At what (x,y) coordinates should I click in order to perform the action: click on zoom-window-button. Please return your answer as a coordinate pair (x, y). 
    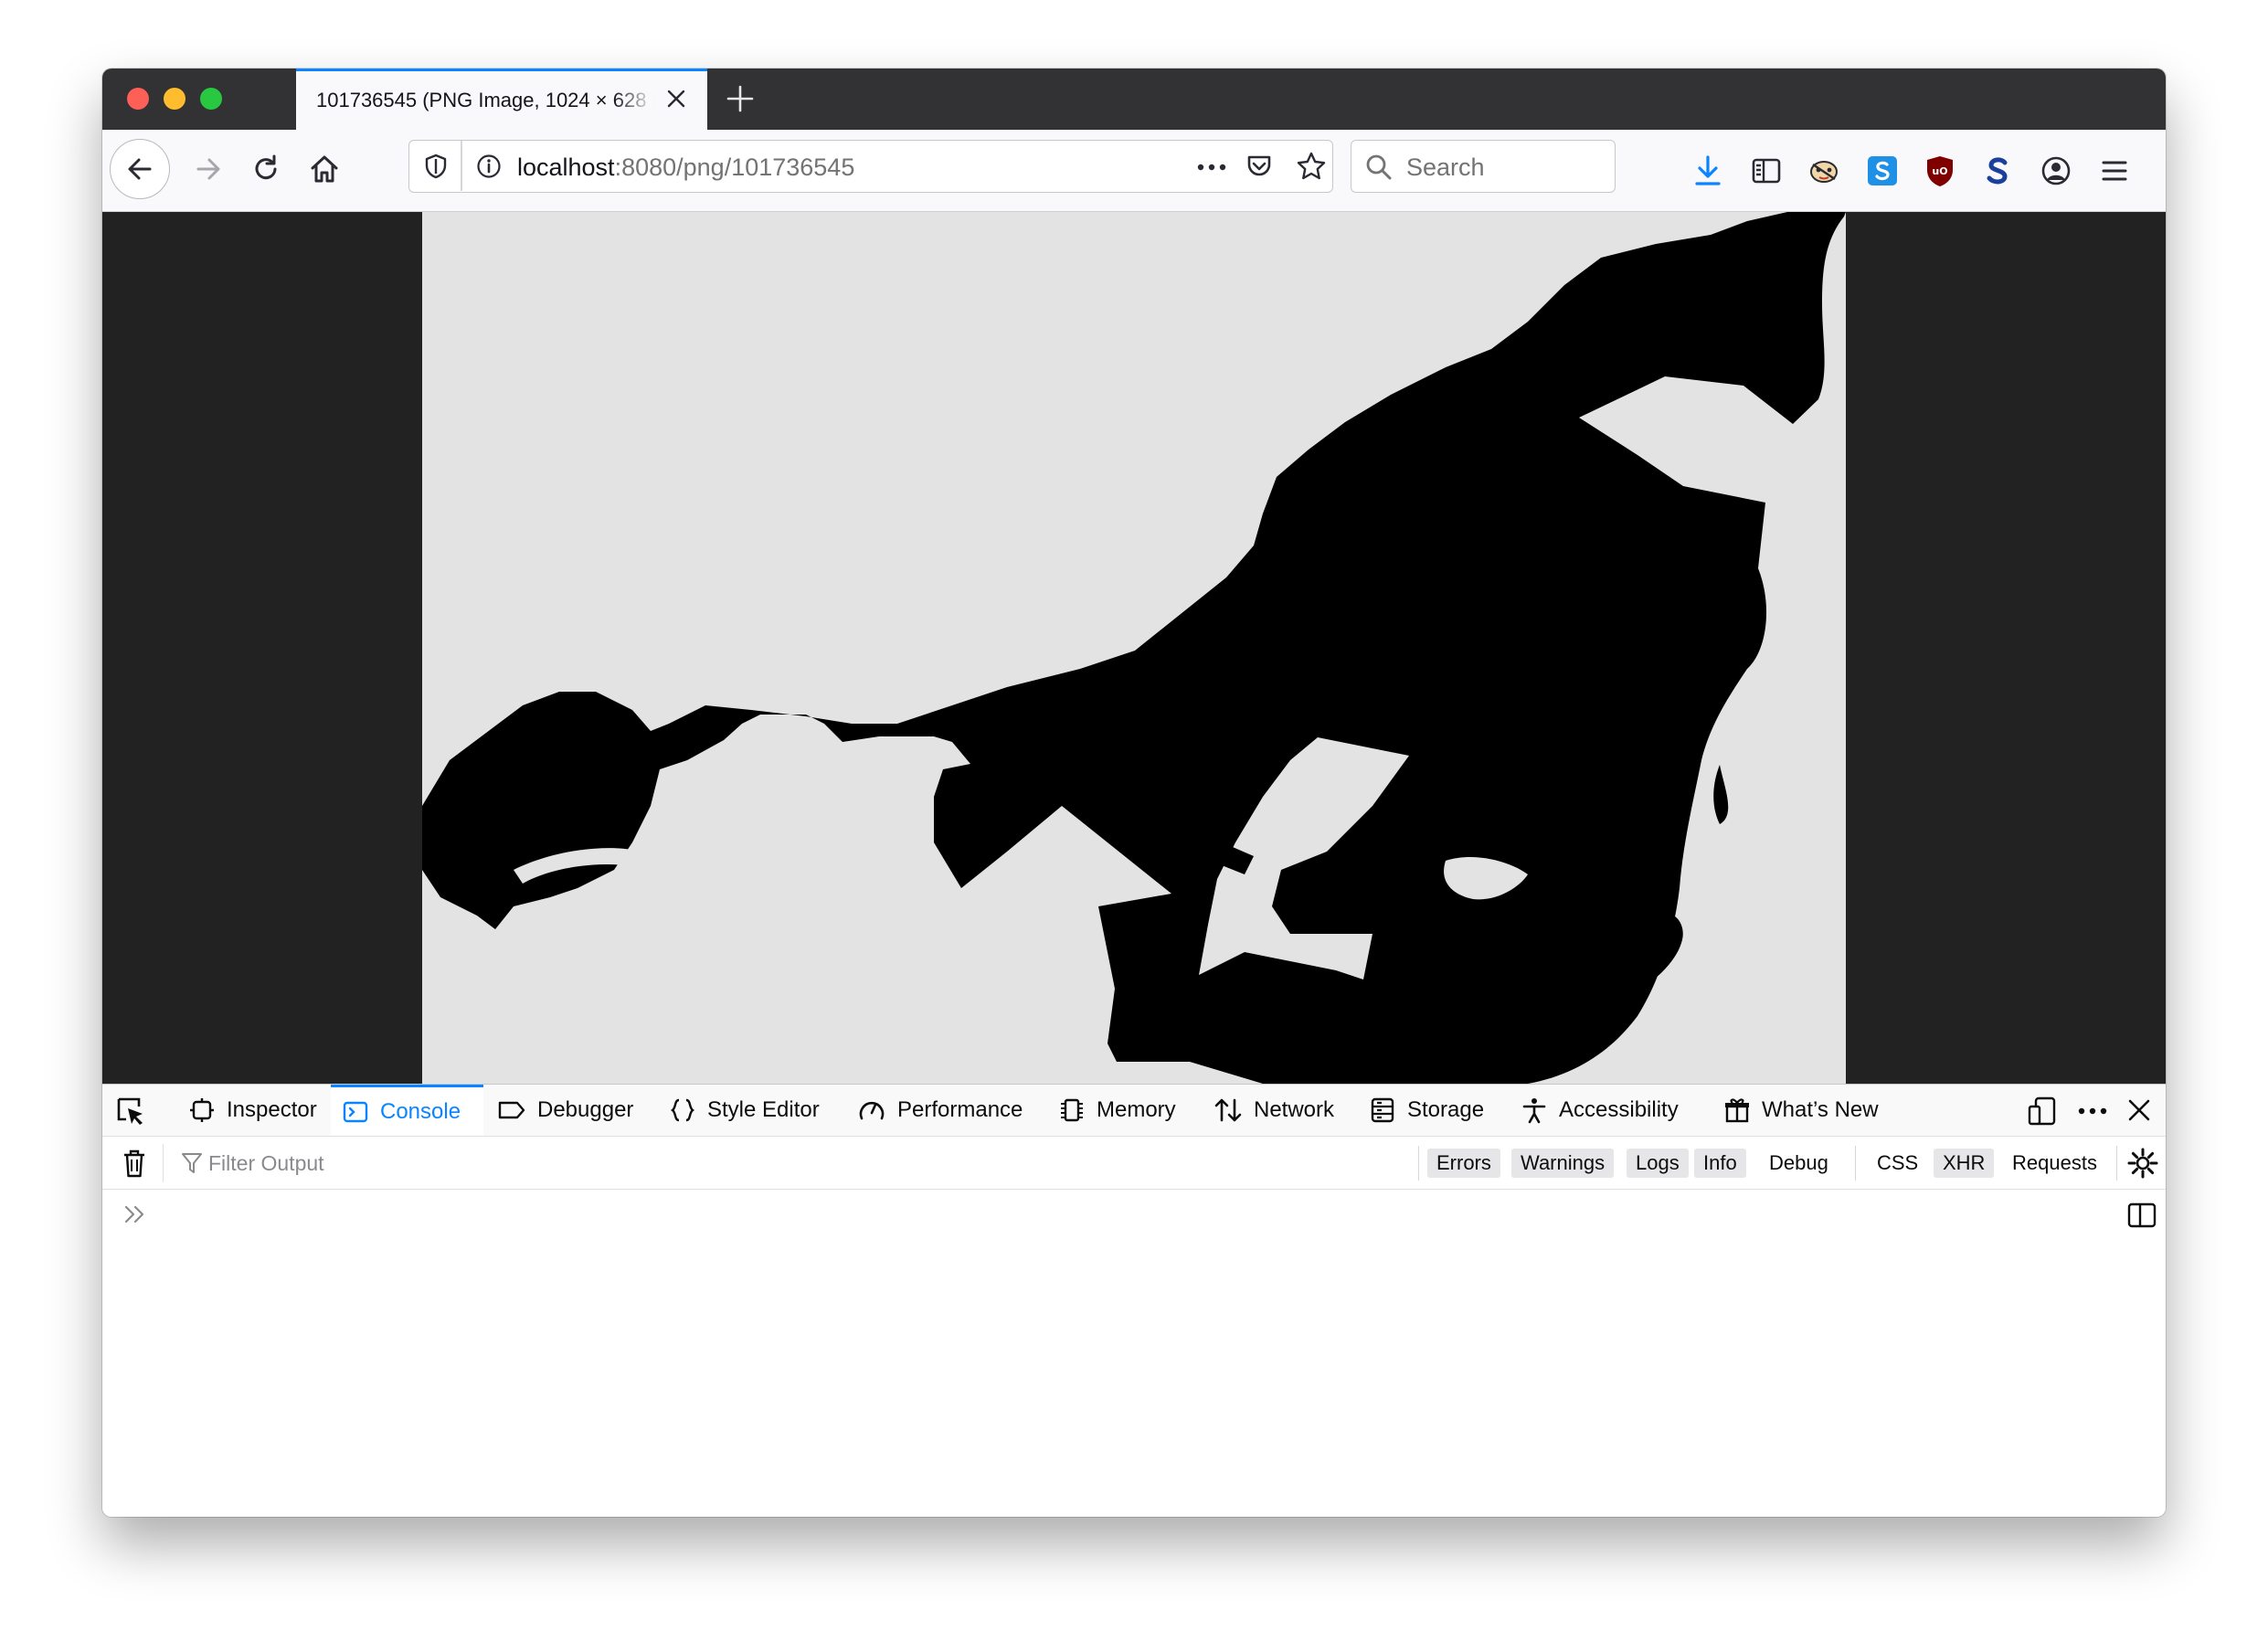
    Looking at the image, I should click on (211, 99).